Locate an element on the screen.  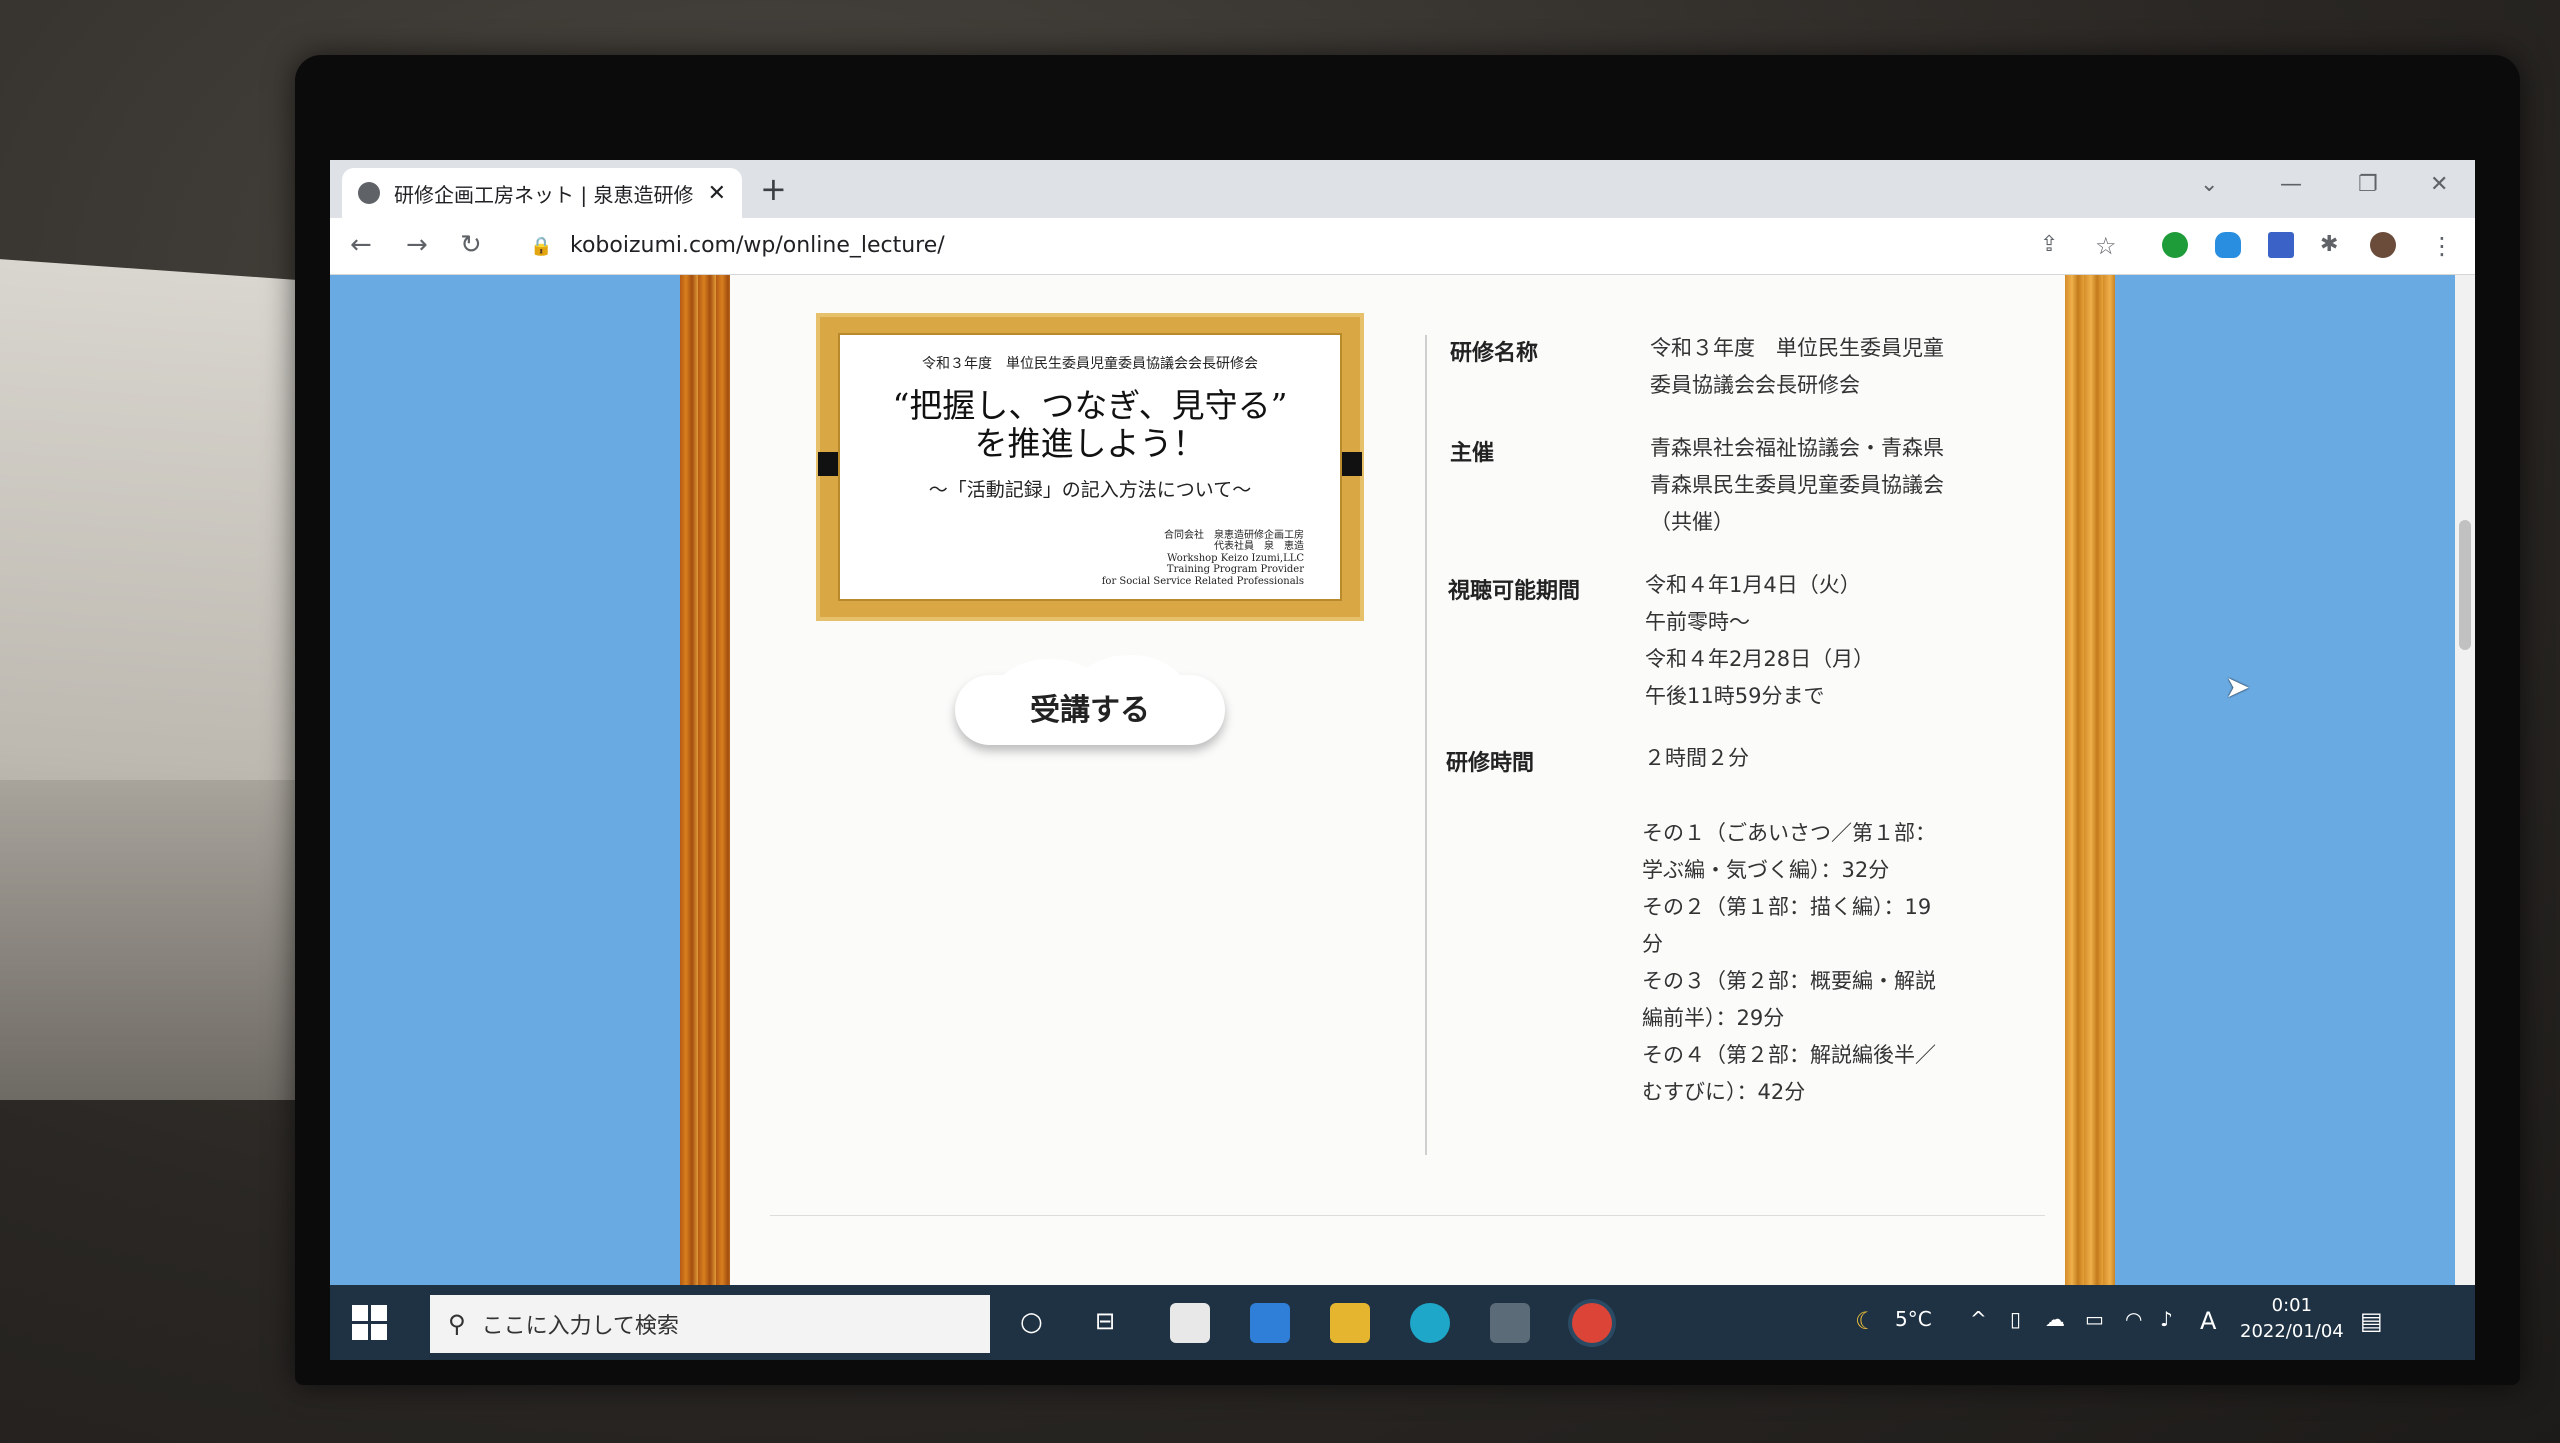
value-line: 青森県民生委員児童委員協議会 is located at coordinates (1797, 485).